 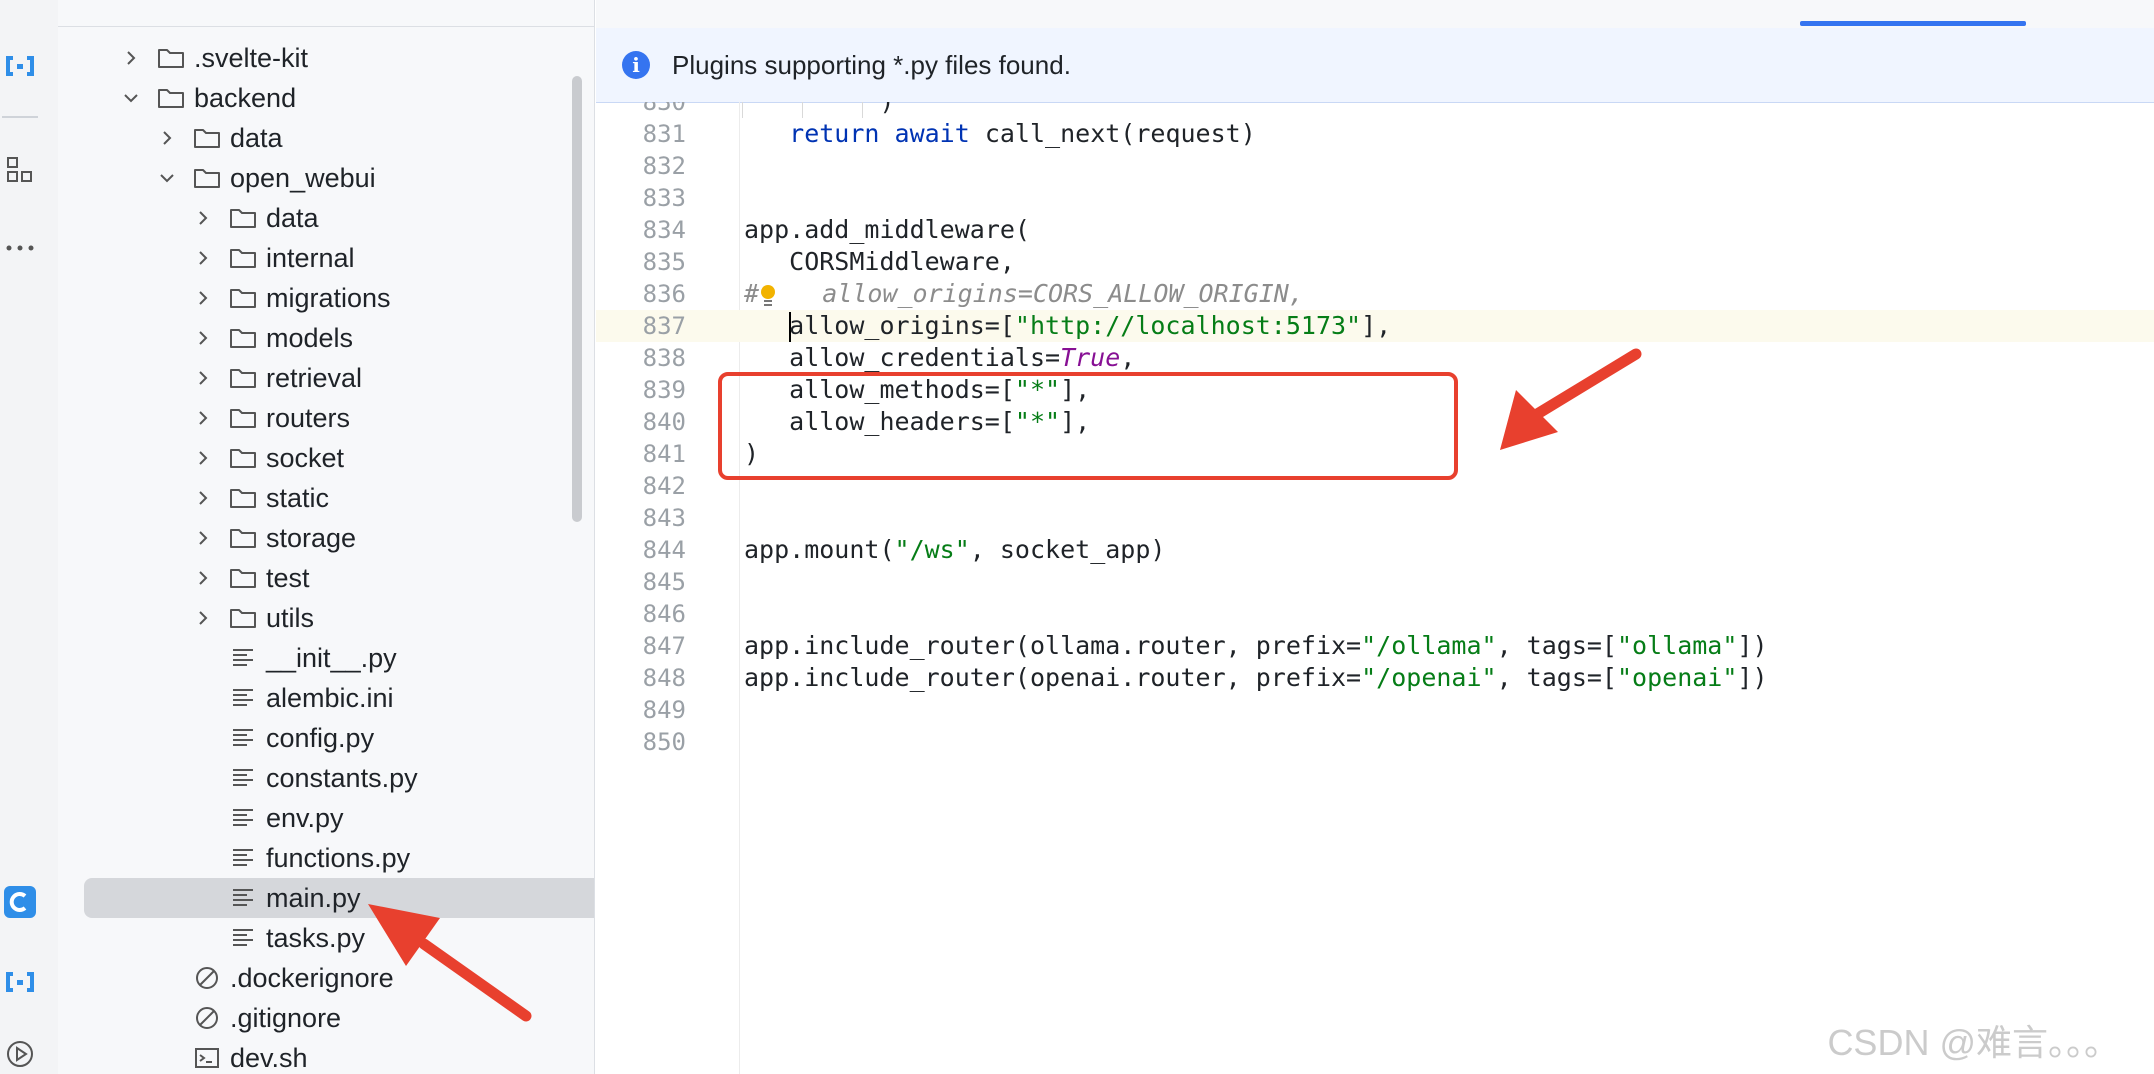 I want to click on active-tab-indicator, so click(x=1913, y=23).